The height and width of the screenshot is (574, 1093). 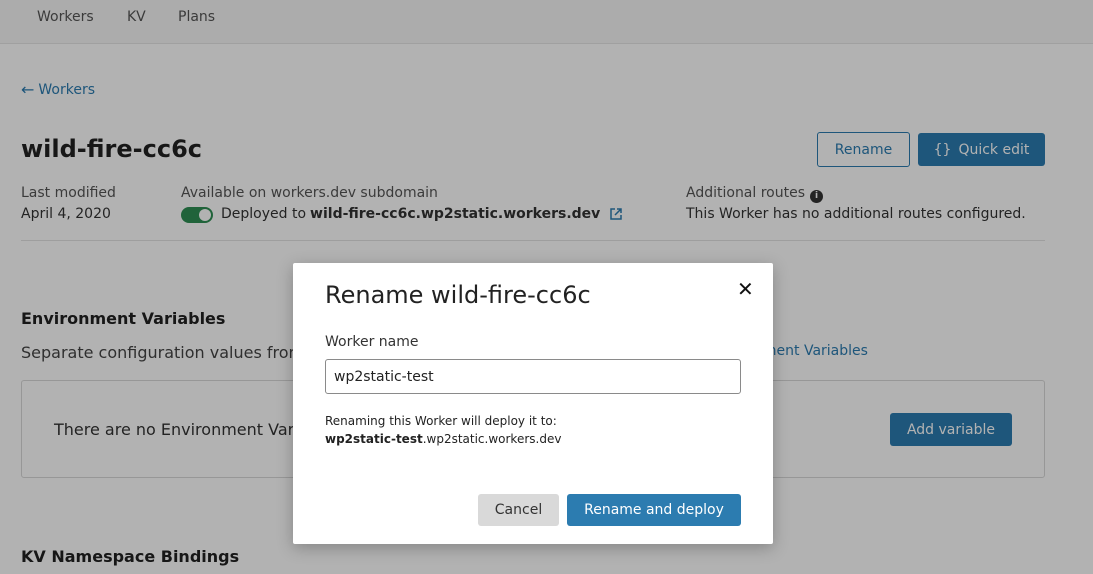 I want to click on worker-name-input, so click(x=533, y=376).